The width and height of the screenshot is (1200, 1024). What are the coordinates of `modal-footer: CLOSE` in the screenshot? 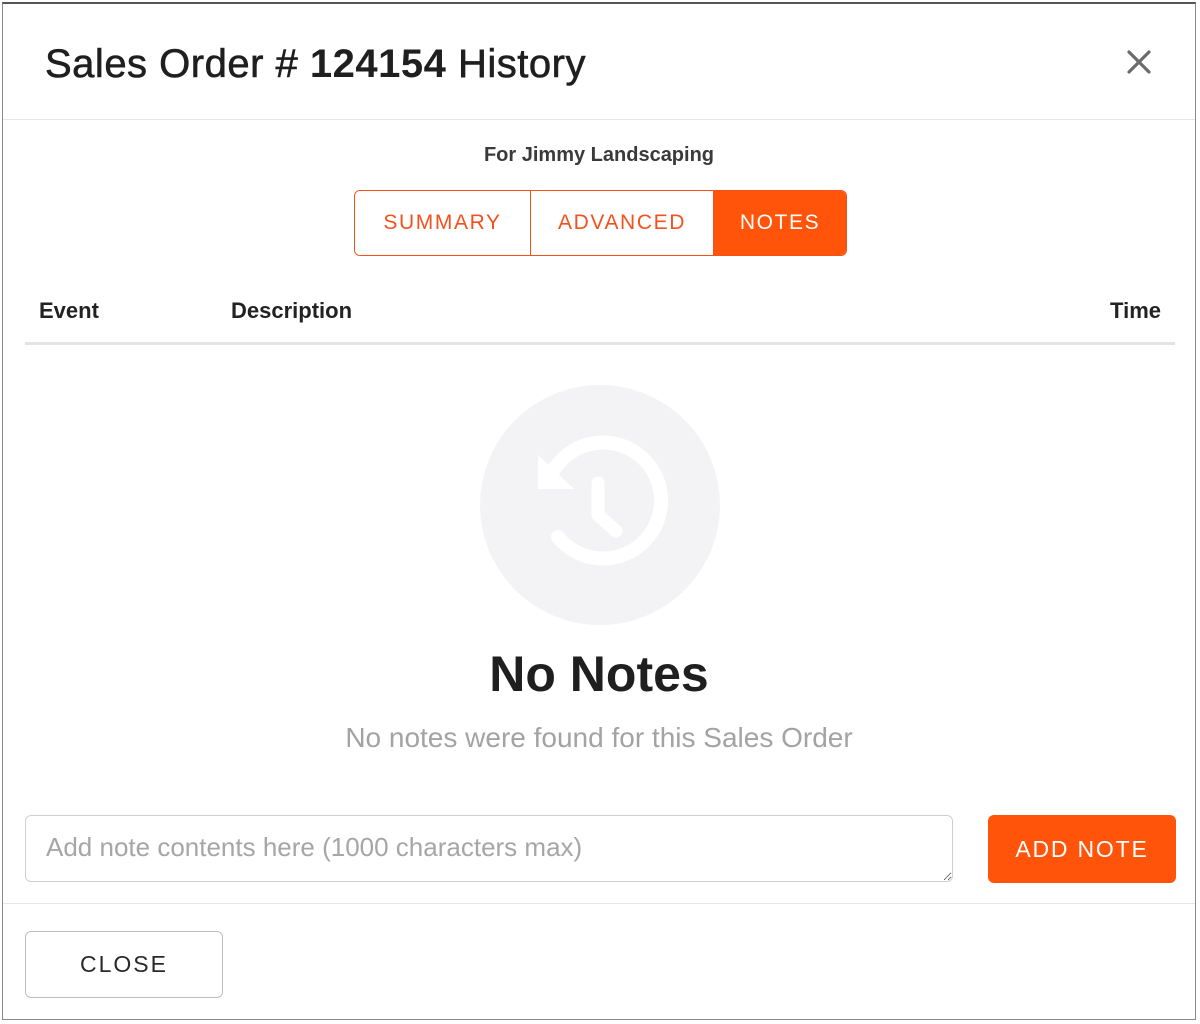 It's located at (599, 961).